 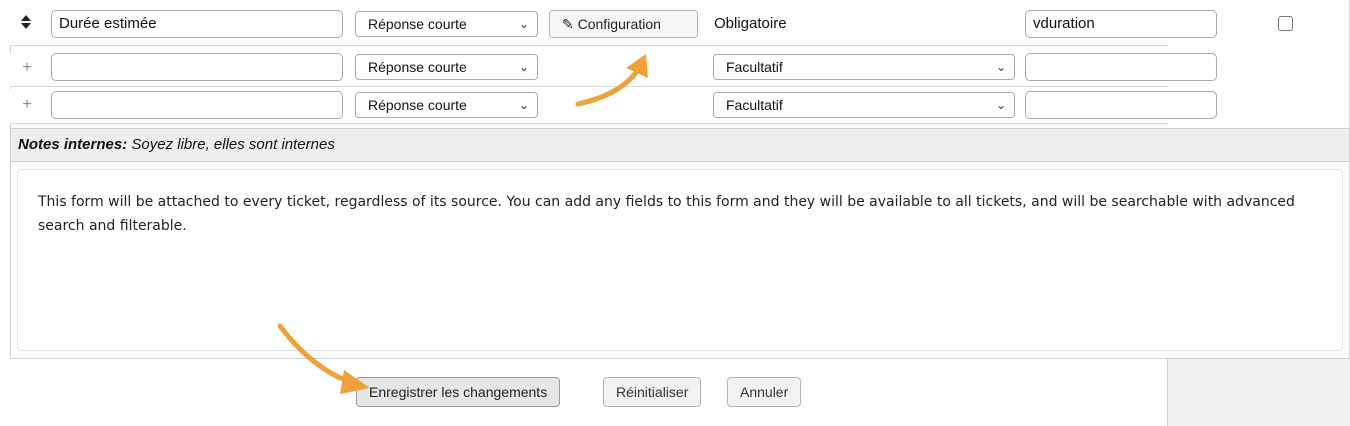 What do you see at coordinates (197, 24) in the screenshot?
I see `field-label-input: Durée estimée` at bounding box center [197, 24].